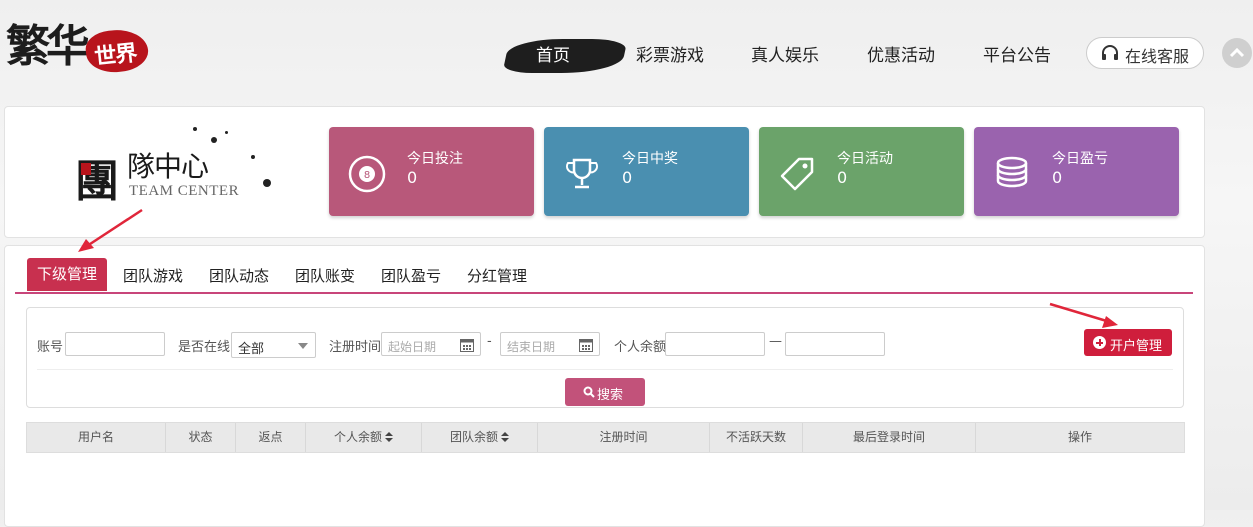 The height and width of the screenshot is (527, 1253). I want to click on tab-dividend-management: 分红管理, so click(497, 277).